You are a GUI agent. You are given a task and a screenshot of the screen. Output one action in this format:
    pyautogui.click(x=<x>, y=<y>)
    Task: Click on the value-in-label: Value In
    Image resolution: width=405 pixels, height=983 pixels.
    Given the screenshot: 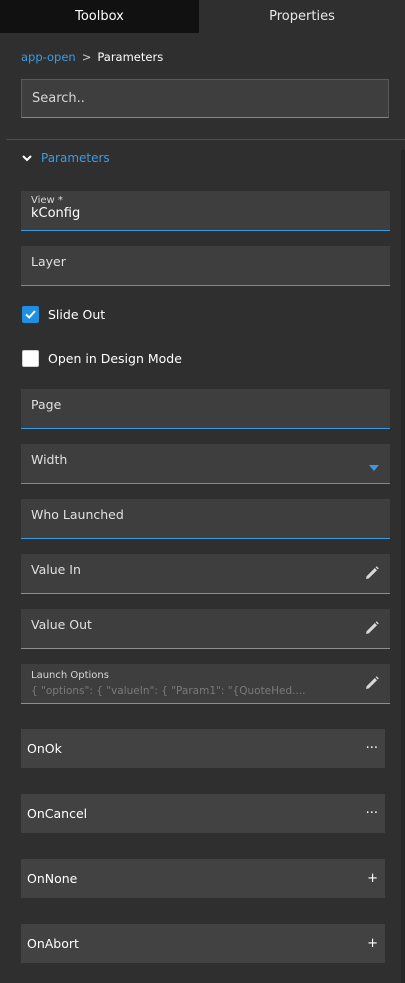 What is the action you would take?
    pyautogui.click(x=56, y=569)
    